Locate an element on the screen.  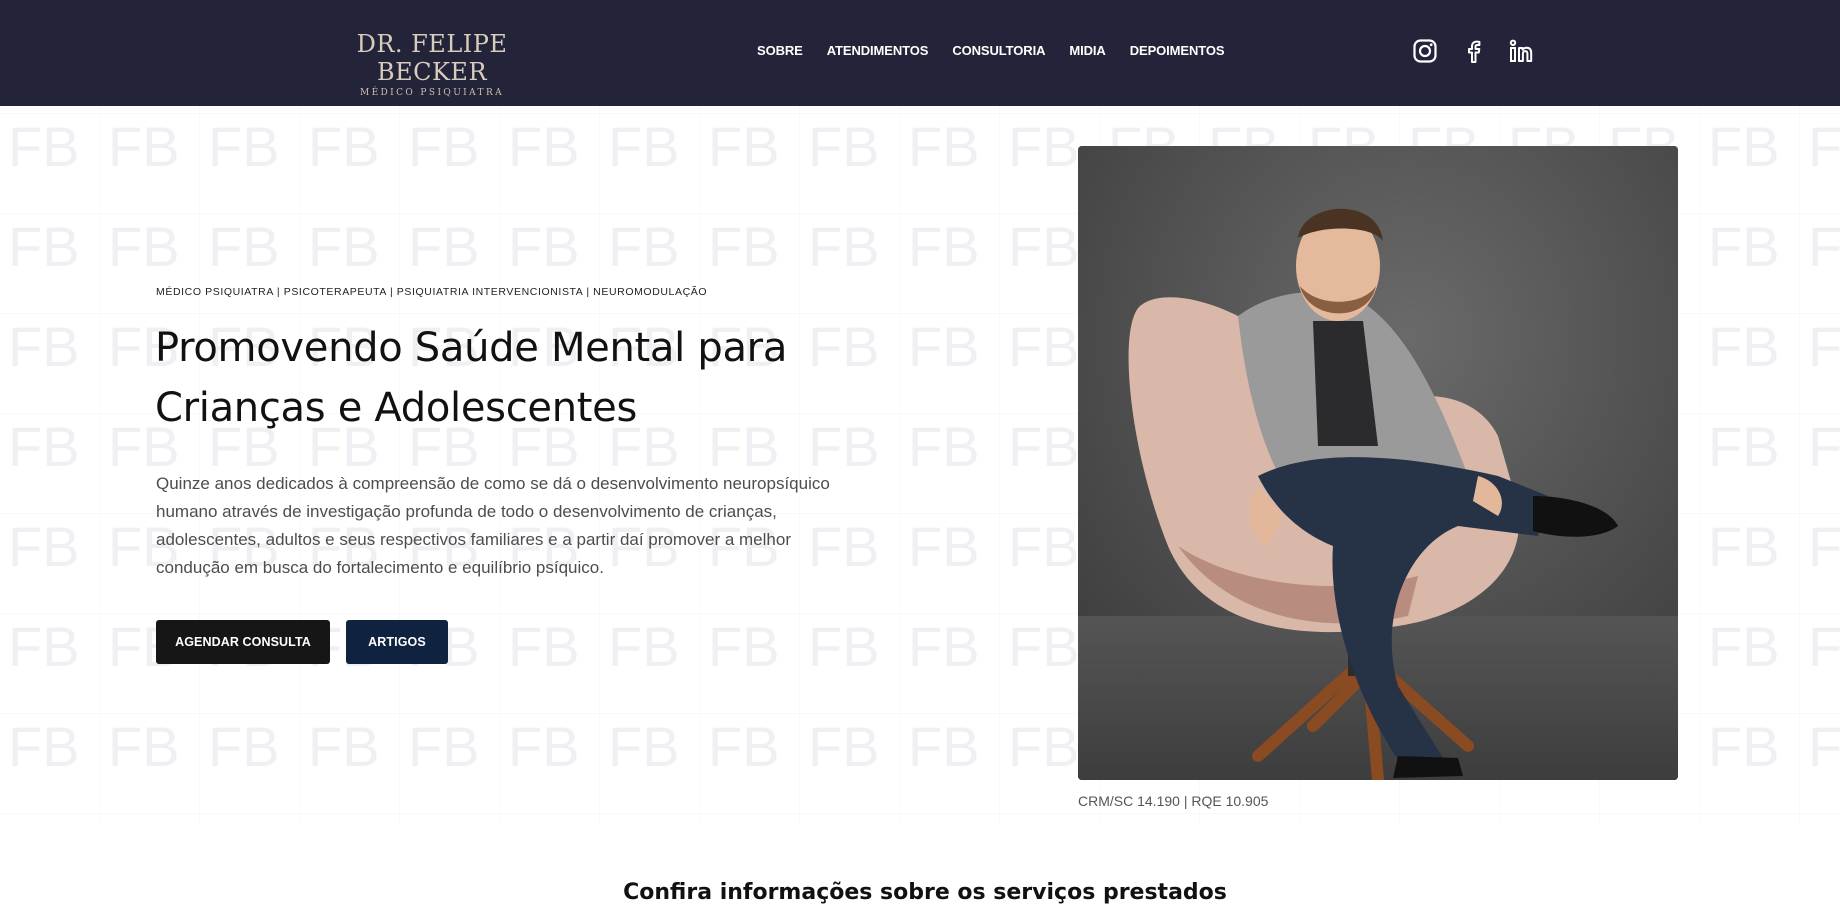
instagram-icon is located at coordinates (1425, 51).